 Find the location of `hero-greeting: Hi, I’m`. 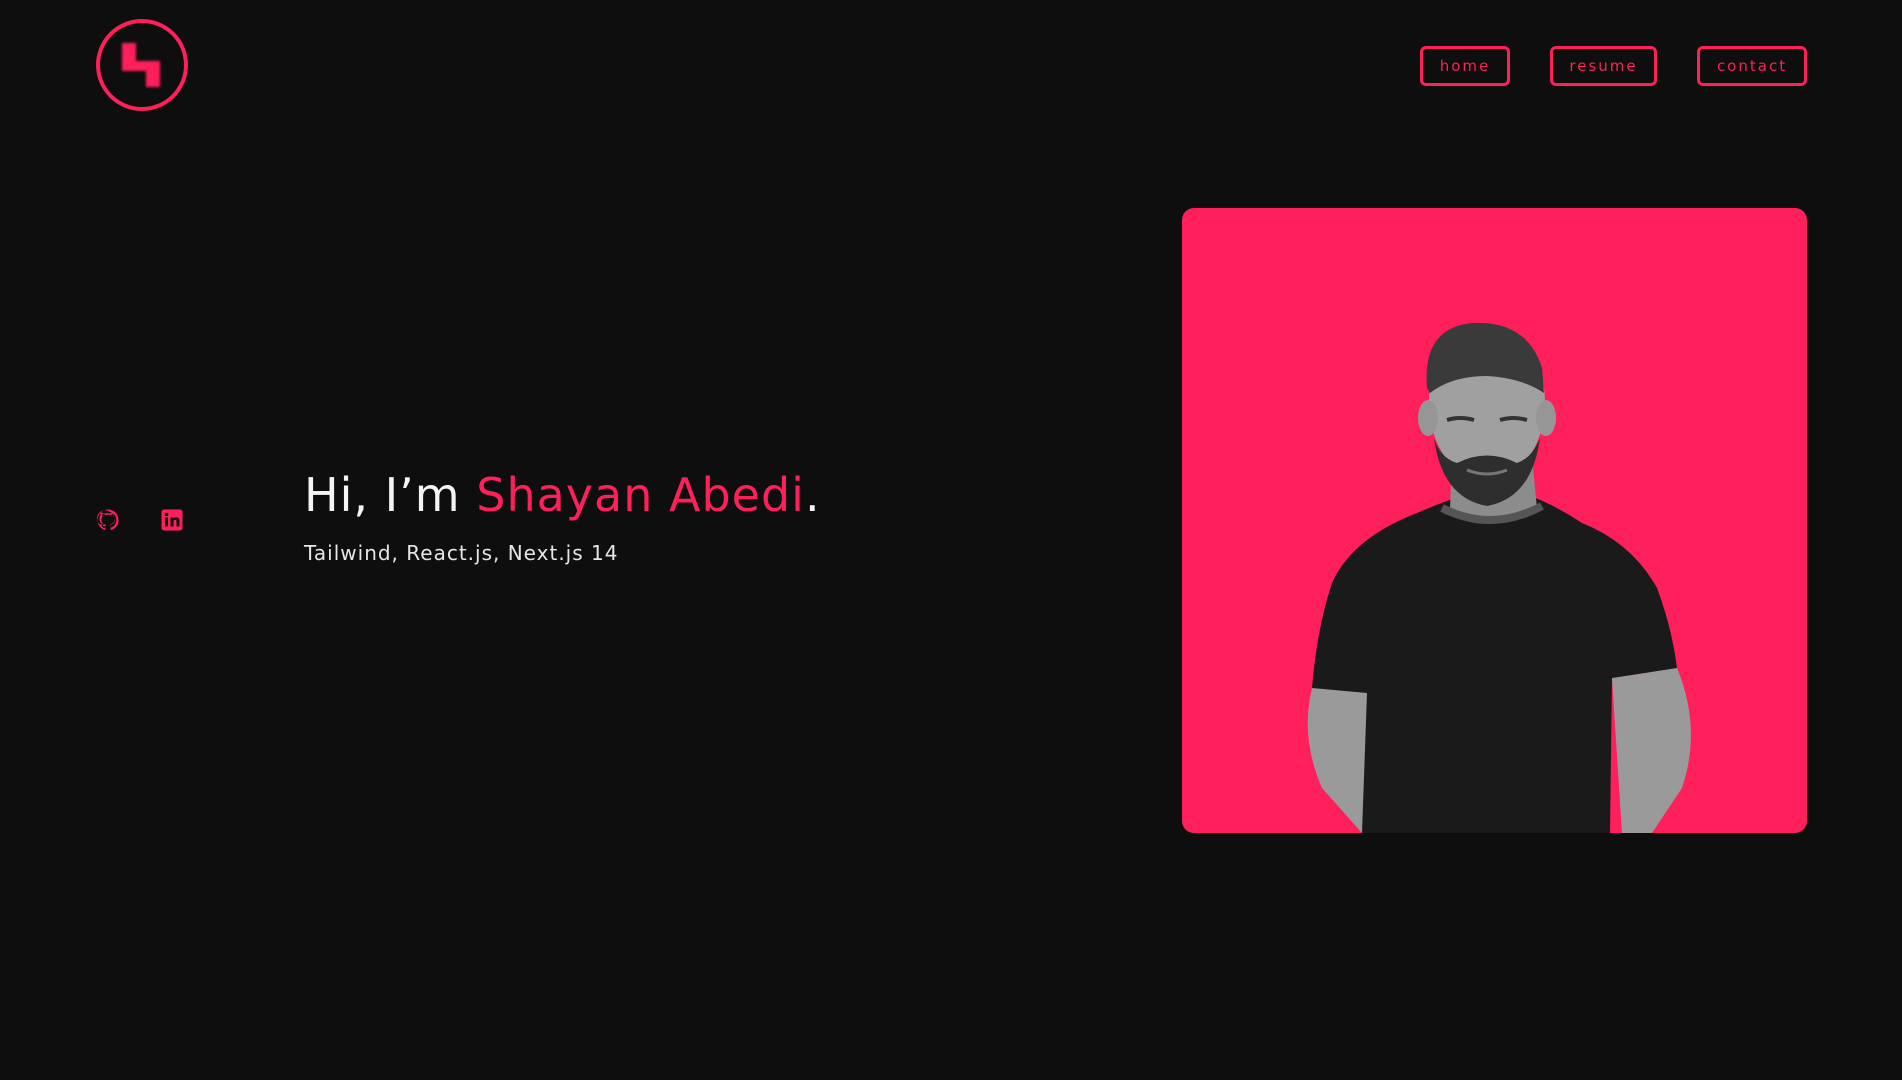

hero-greeting: Hi, I’m is located at coordinates (382, 495).